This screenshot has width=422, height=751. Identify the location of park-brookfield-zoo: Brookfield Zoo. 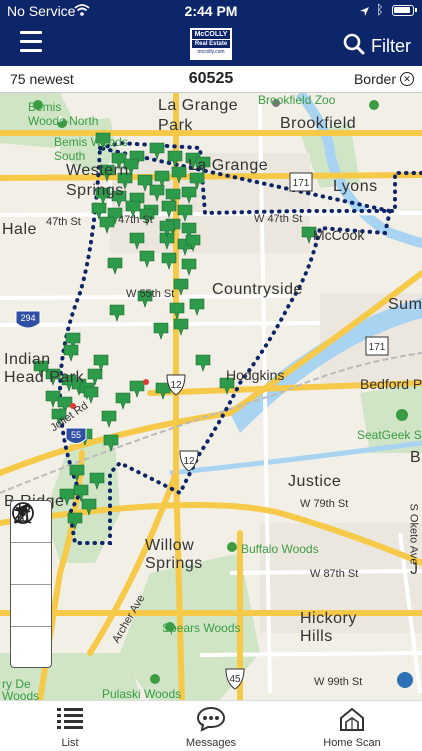
(297, 100).